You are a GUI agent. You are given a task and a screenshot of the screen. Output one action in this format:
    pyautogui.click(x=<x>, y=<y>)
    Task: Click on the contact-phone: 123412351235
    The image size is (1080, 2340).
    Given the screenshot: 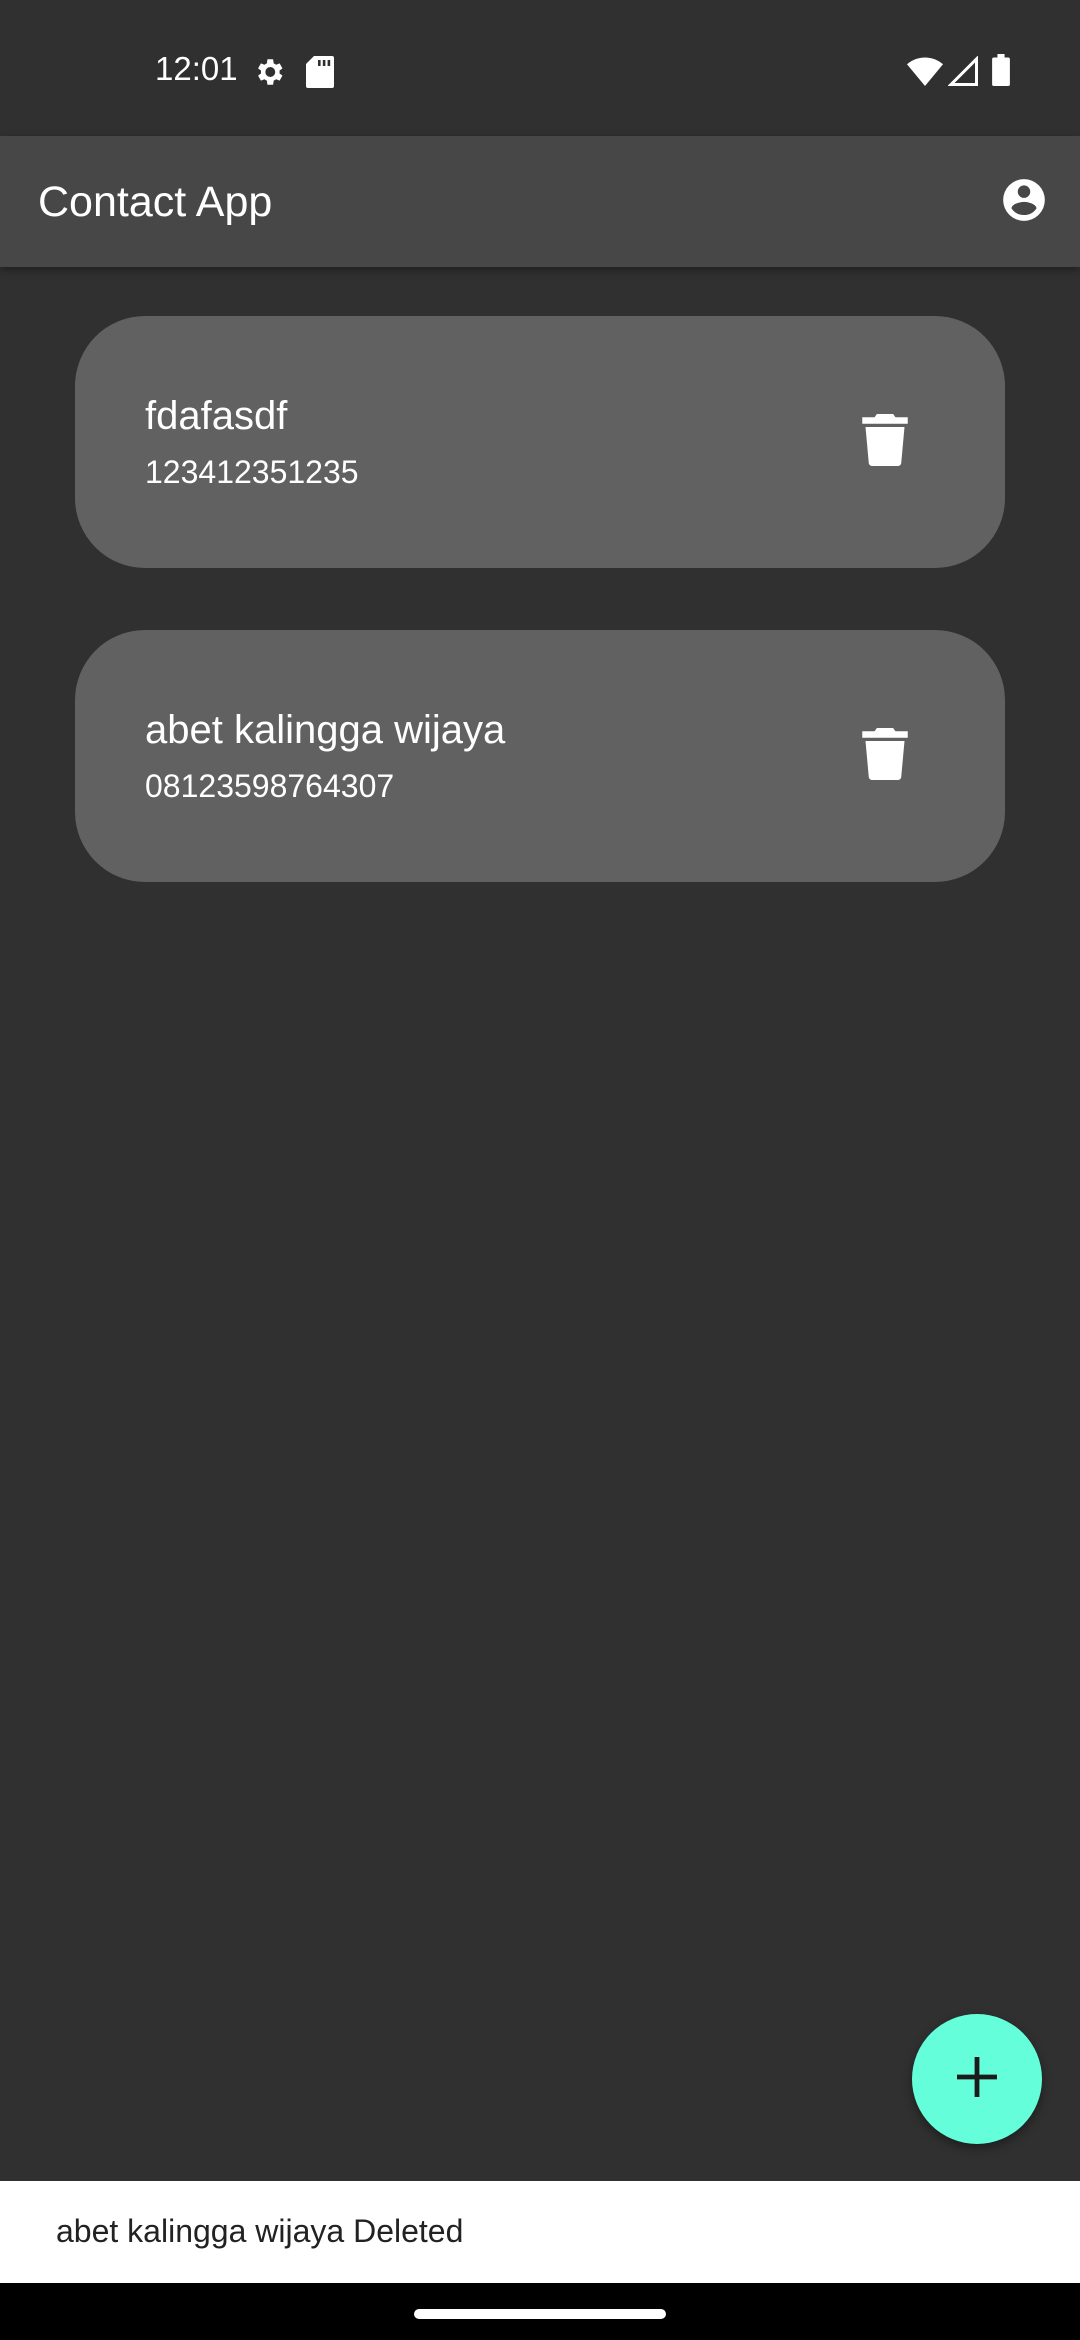 What is the action you would take?
    pyautogui.click(x=252, y=472)
    